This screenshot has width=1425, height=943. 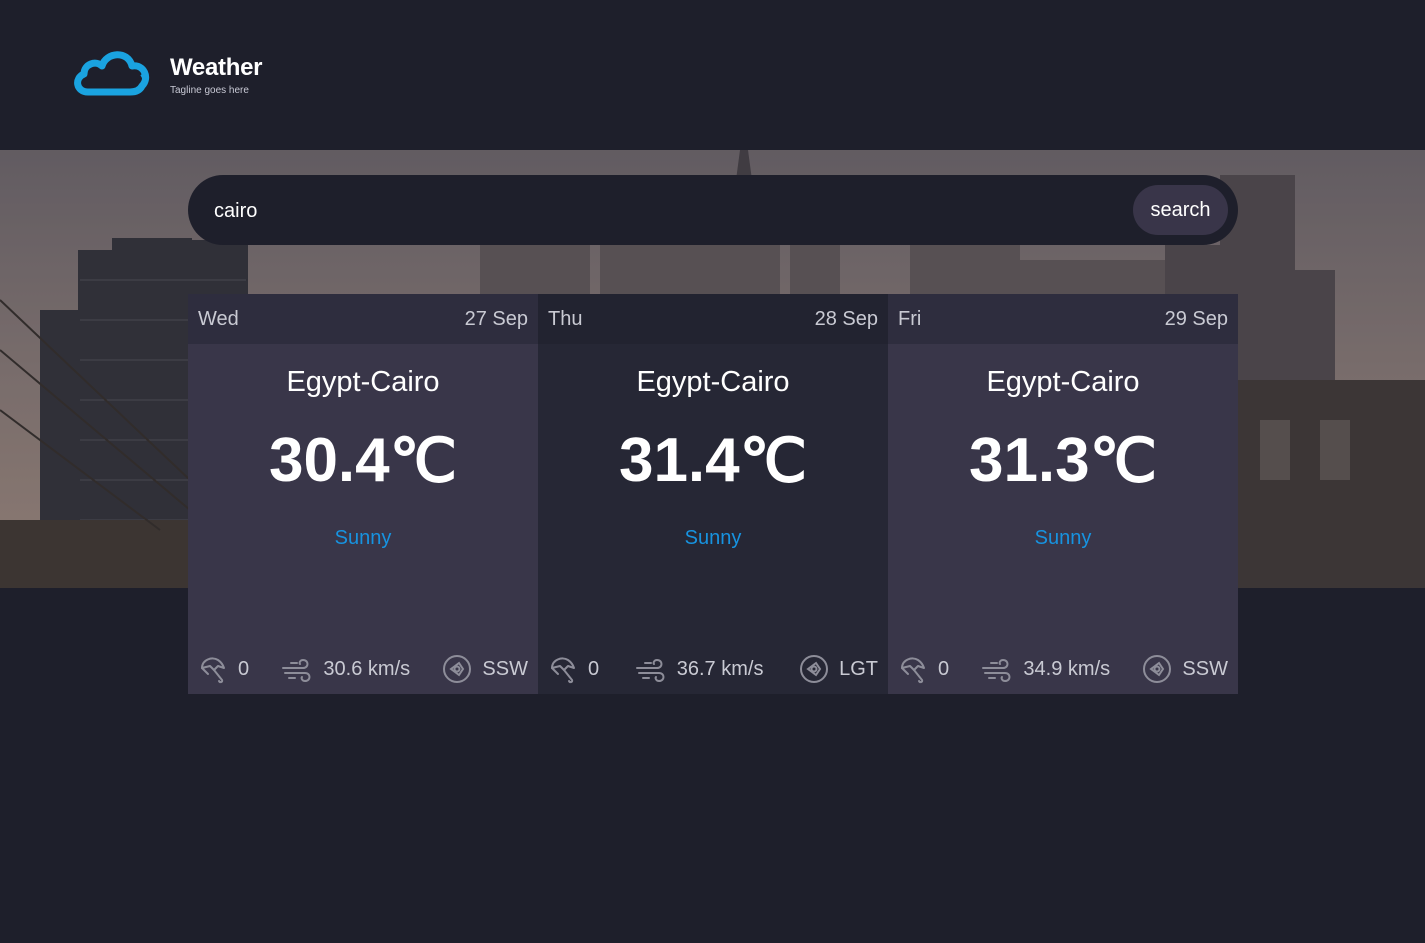 What do you see at coordinates (111, 73) in the screenshot?
I see `cloud-icon` at bounding box center [111, 73].